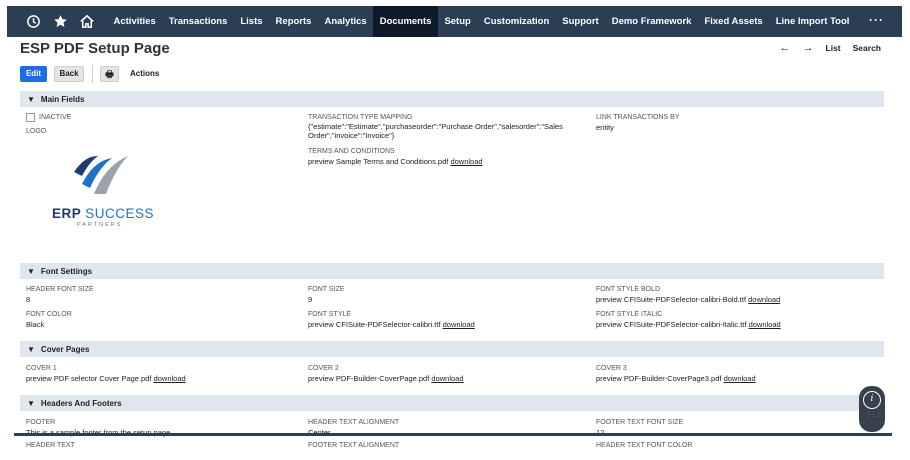 This screenshot has width=910, height=460. What do you see at coordinates (453, 434) in the screenshot?
I see `window-bottom-edge` at bounding box center [453, 434].